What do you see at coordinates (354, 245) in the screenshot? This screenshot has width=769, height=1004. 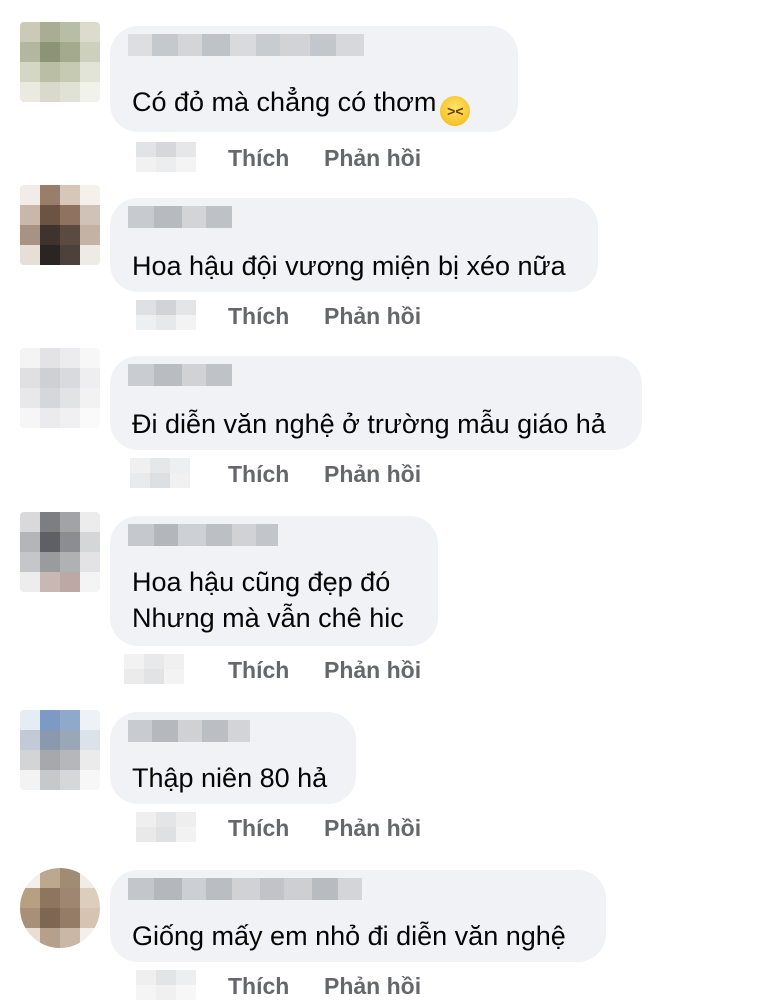 I see `comment-bubble: Hoa hậu đội vương miện bị xéo nữa` at bounding box center [354, 245].